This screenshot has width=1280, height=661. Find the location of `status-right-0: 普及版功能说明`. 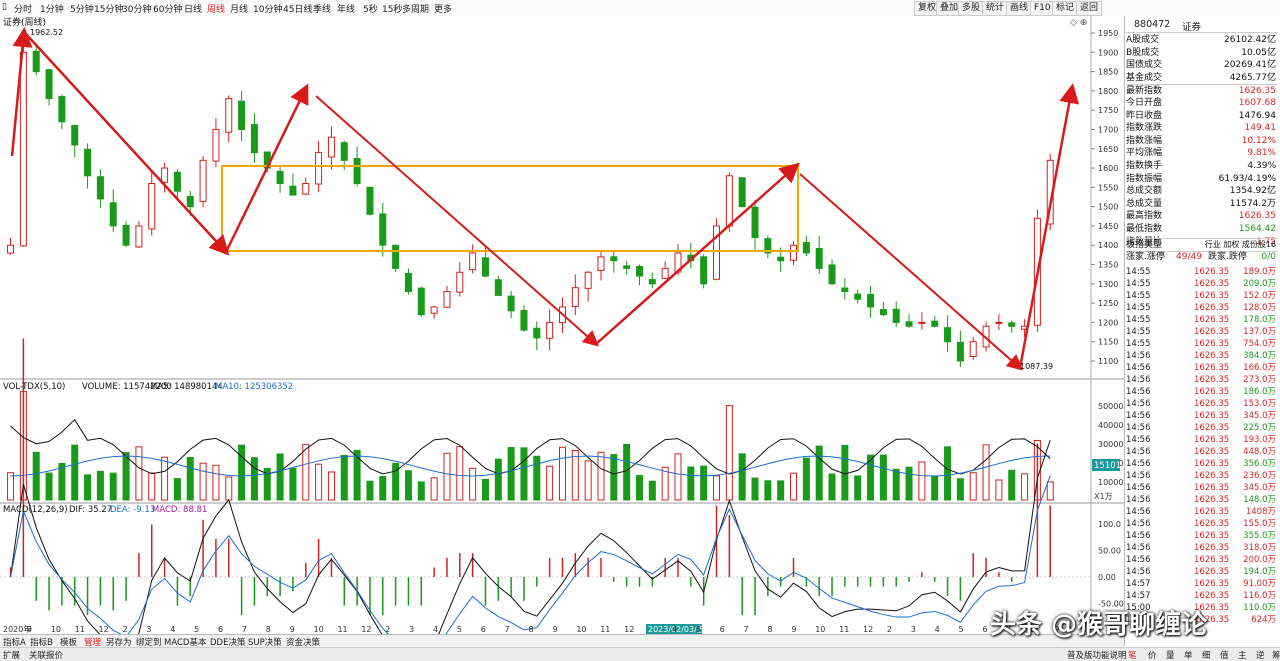

status-right-0: 普及版功能说明 is located at coordinates (1097, 655).